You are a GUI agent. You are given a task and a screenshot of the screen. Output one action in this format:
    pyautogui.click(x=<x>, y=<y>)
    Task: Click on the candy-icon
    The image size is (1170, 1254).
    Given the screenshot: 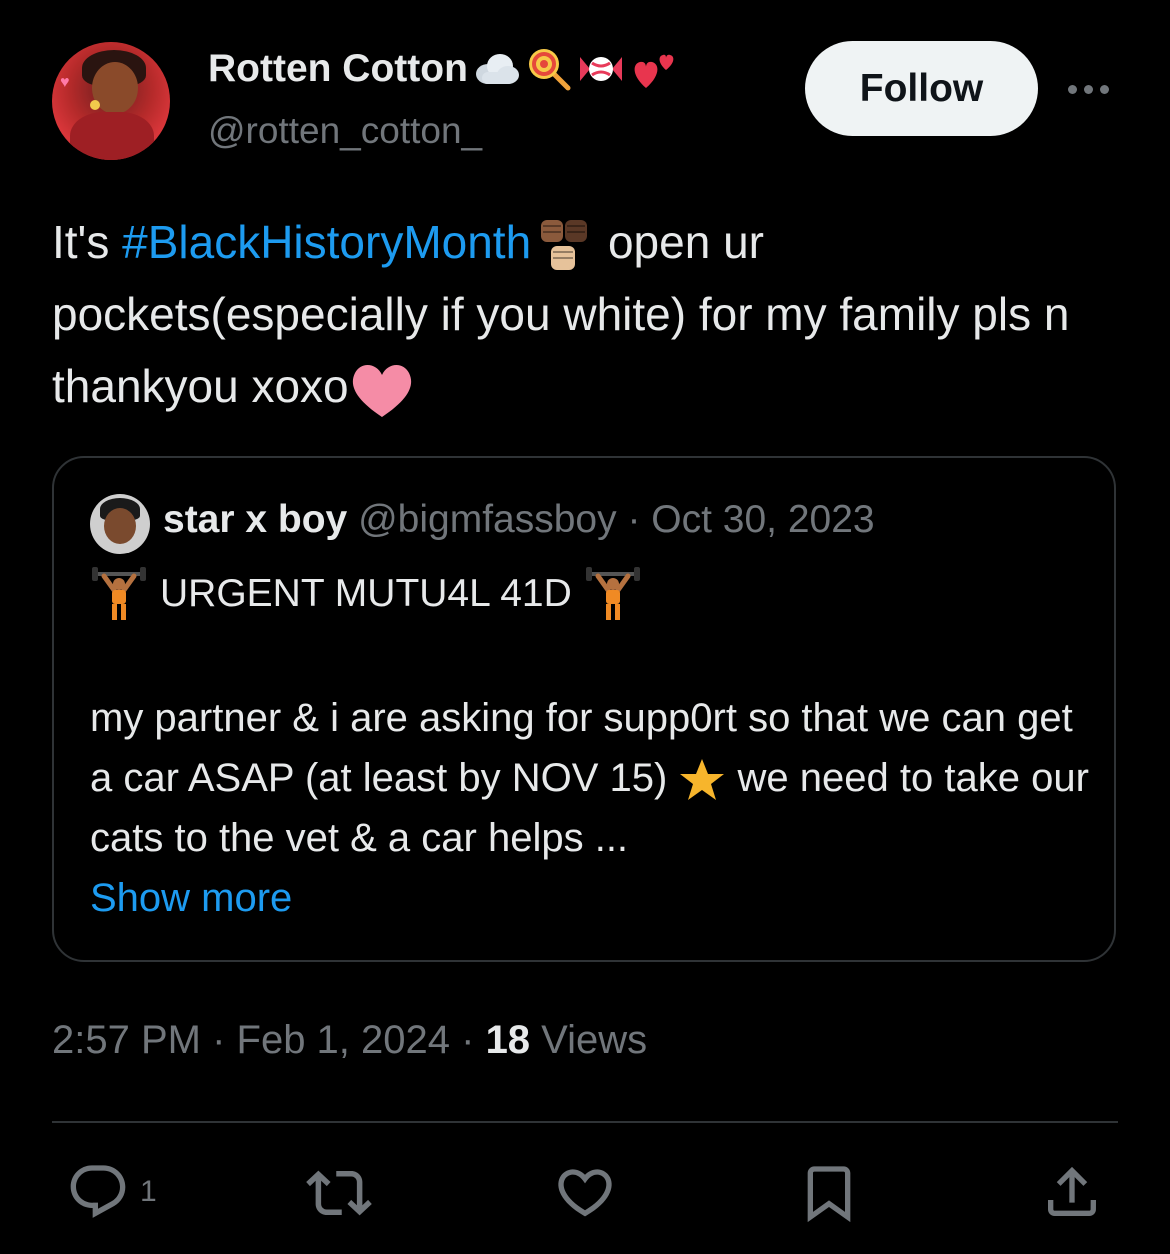 What is the action you would take?
    pyautogui.click(x=600, y=69)
    